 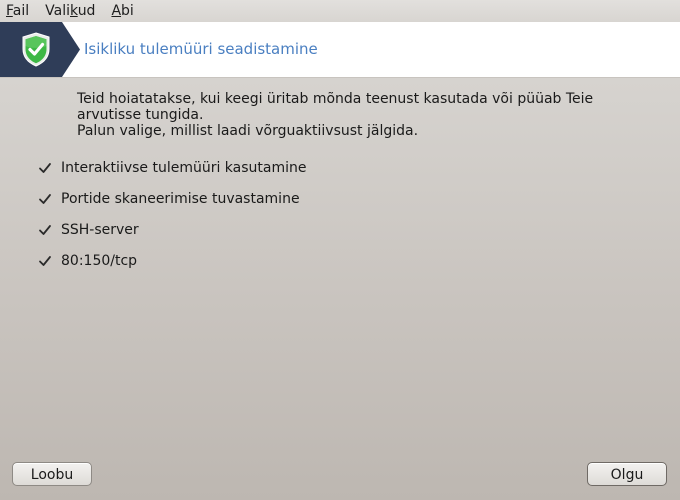 I want to click on menu-file-accel: F, so click(x=9, y=11).